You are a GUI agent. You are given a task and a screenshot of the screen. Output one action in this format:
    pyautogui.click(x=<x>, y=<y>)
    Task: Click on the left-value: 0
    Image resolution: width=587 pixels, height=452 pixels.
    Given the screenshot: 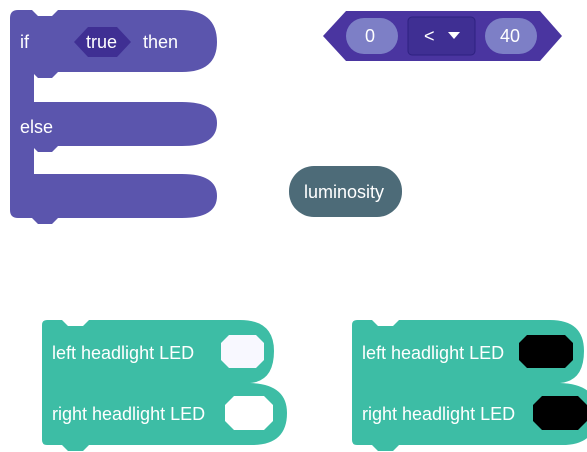 What is the action you would take?
    pyautogui.click(x=370, y=36)
    